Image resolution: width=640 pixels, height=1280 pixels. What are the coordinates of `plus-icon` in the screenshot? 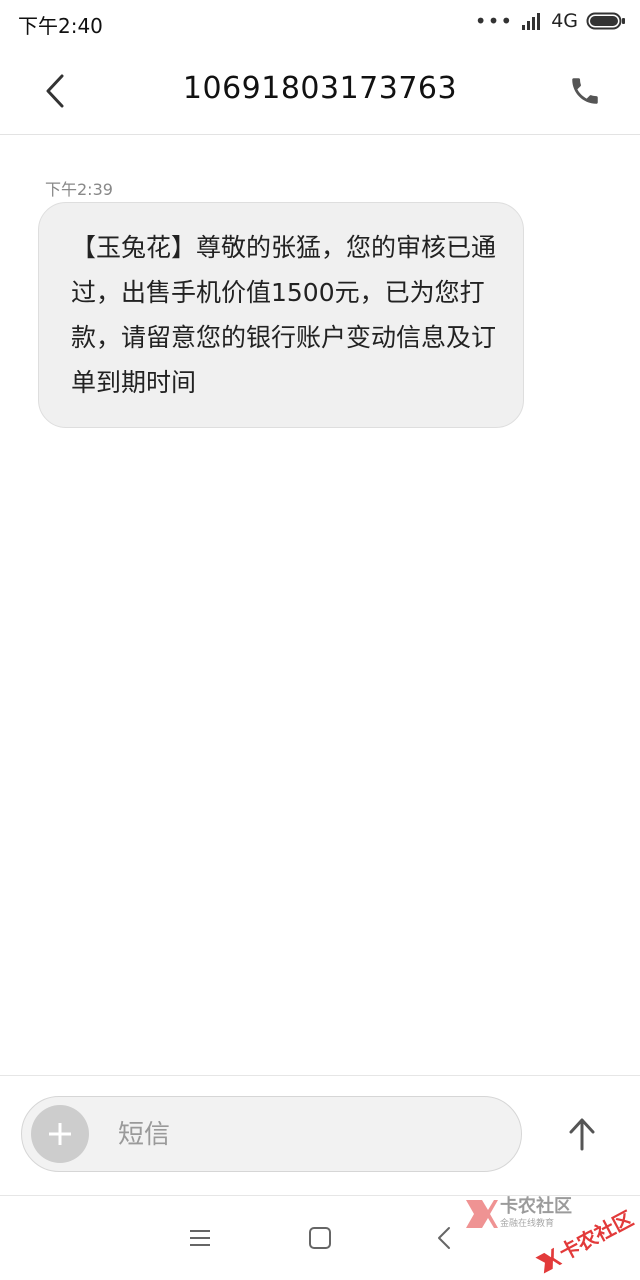 It's located at (60, 1134).